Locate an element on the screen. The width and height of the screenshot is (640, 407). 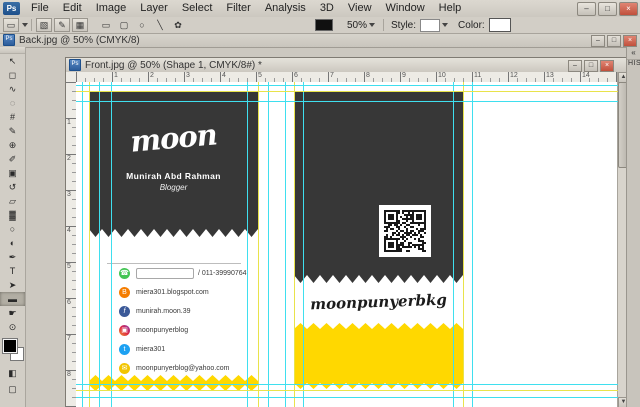
contact-text: moonpunyerblog is located at coordinates (162, 330).